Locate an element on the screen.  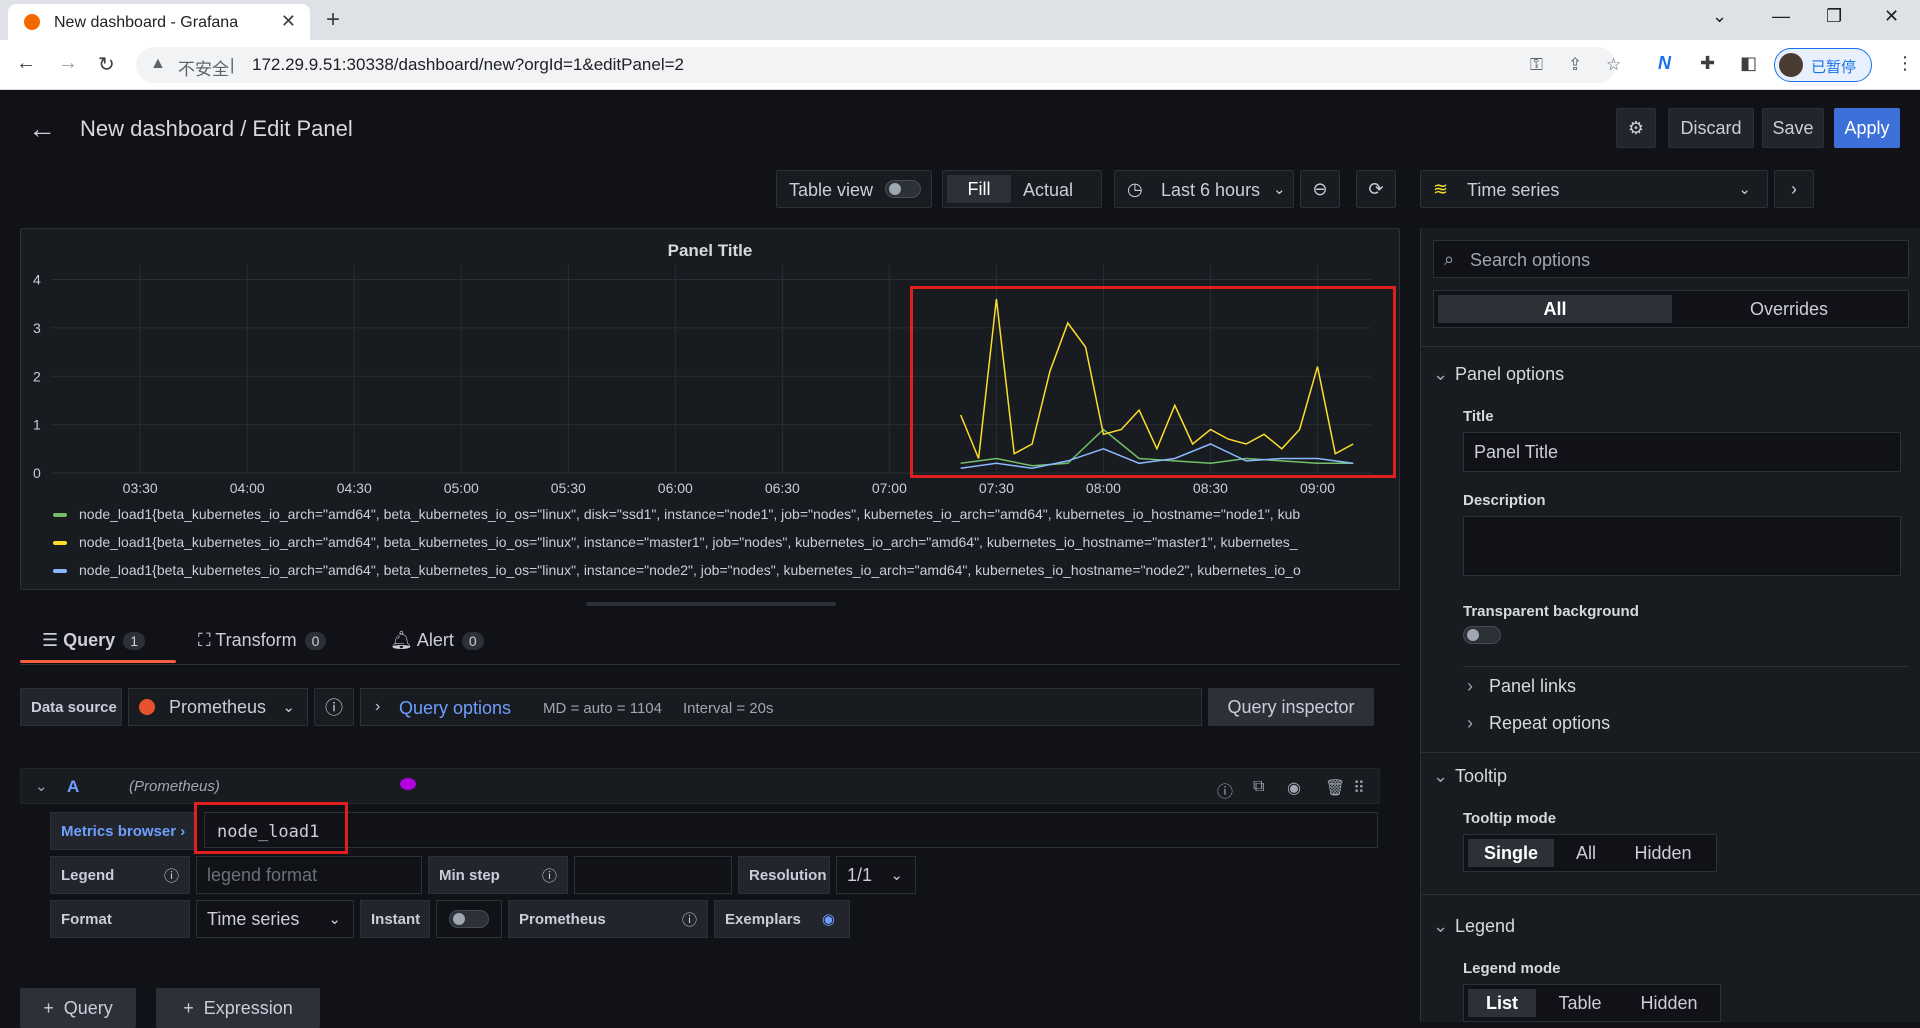
section-panel-links: › Panel links is located at coordinates (1521, 686).